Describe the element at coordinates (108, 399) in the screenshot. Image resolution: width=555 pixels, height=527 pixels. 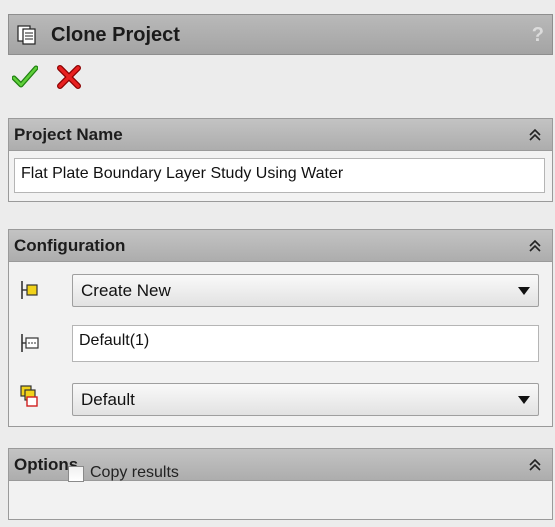
I see `base-configuration-value: Default` at that location.